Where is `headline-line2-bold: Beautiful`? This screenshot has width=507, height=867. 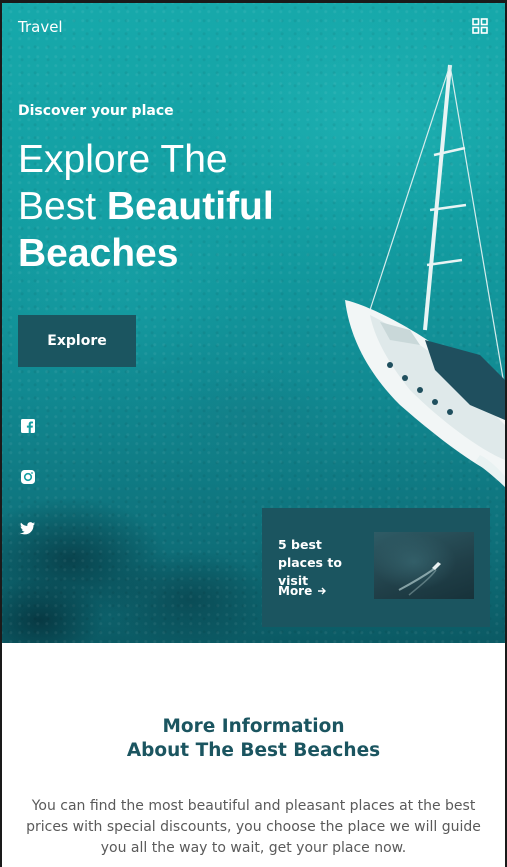 headline-line2-bold: Beautiful is located at coordinates (190, 206).